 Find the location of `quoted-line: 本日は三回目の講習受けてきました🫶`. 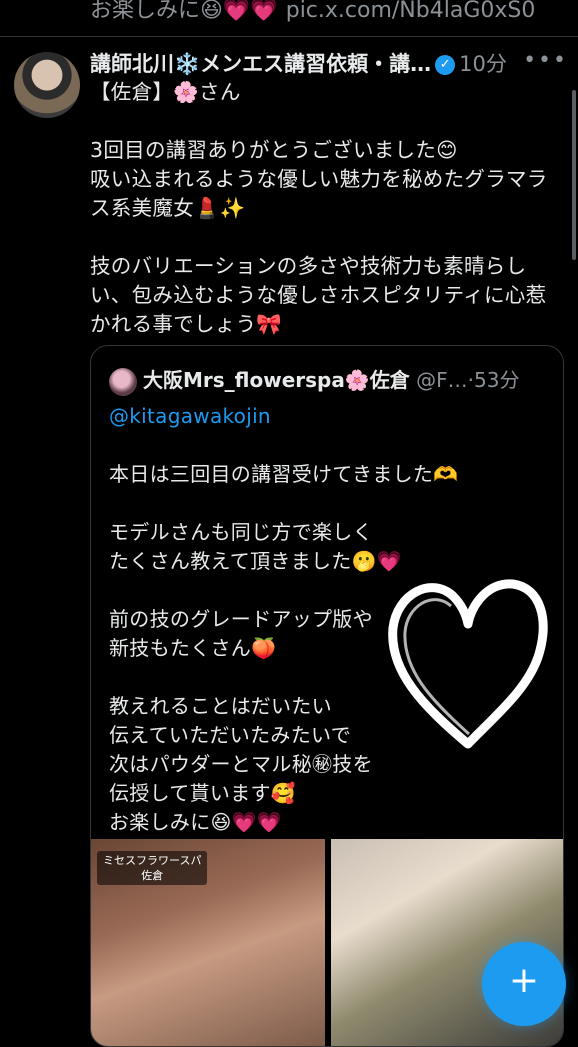

quoted-line: 本日は三回目の講習受けてきました🫶 is located at coordinates (284, 474).